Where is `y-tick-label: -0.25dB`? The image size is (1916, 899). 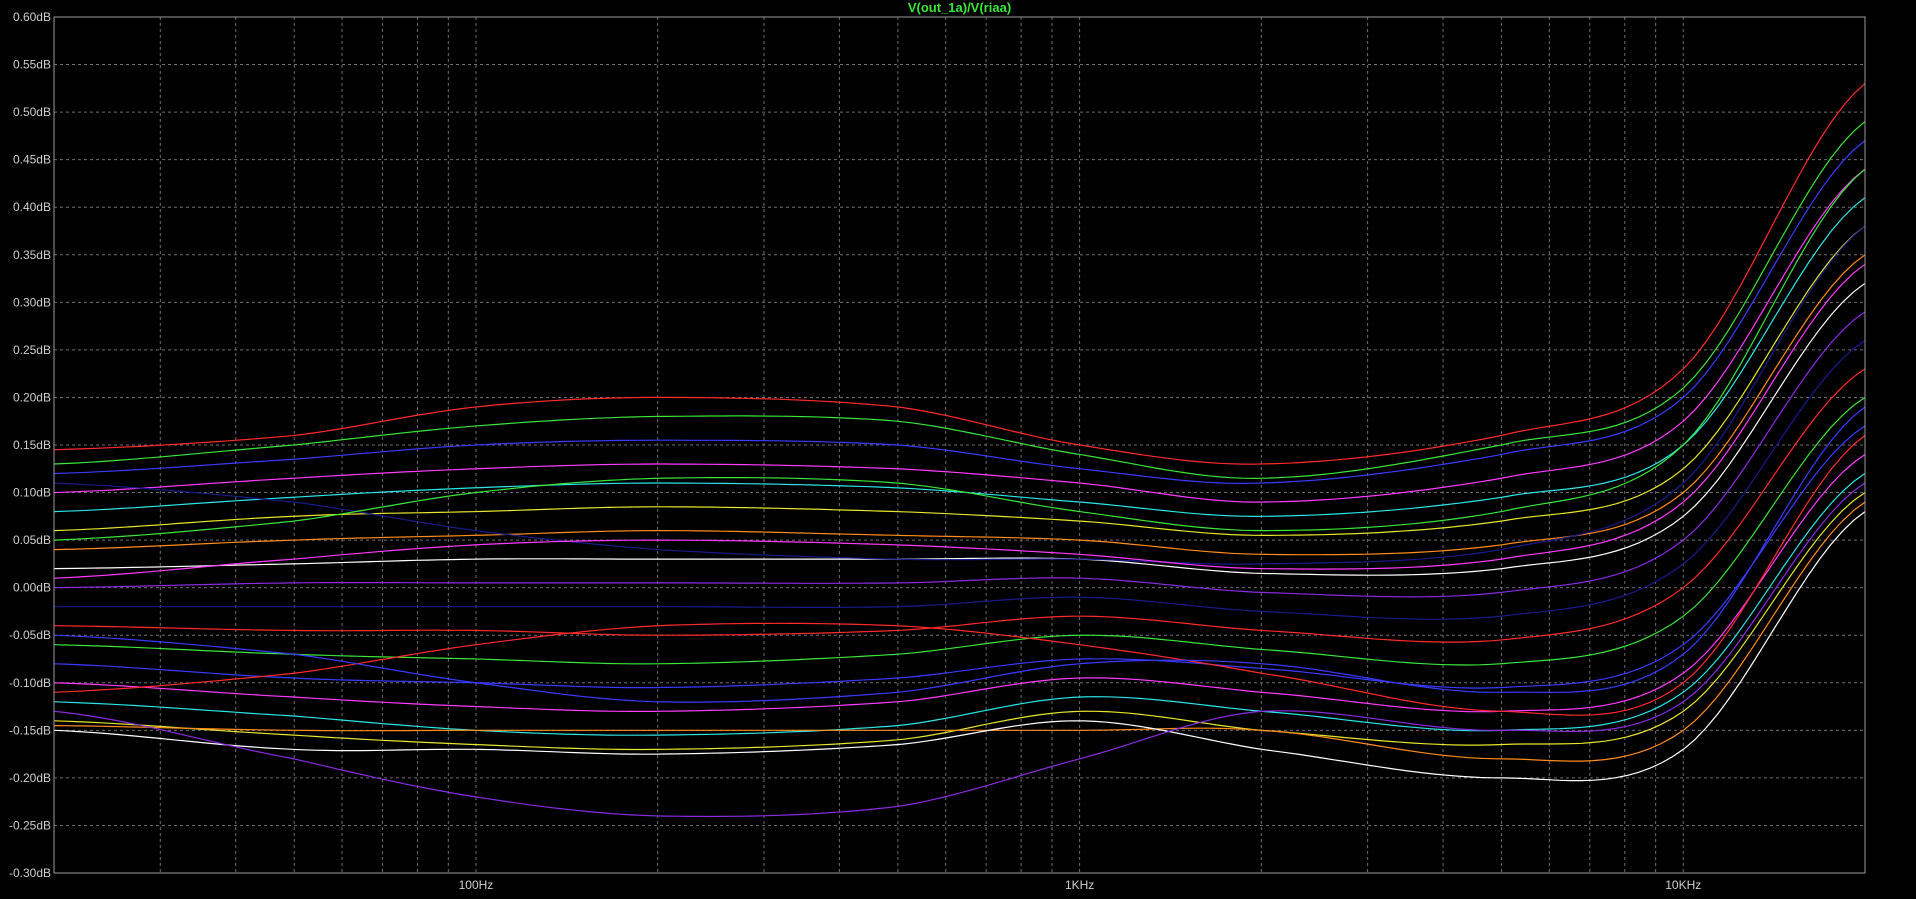 y-tick-label: -0.25dB is located at coordinates (30, 825).